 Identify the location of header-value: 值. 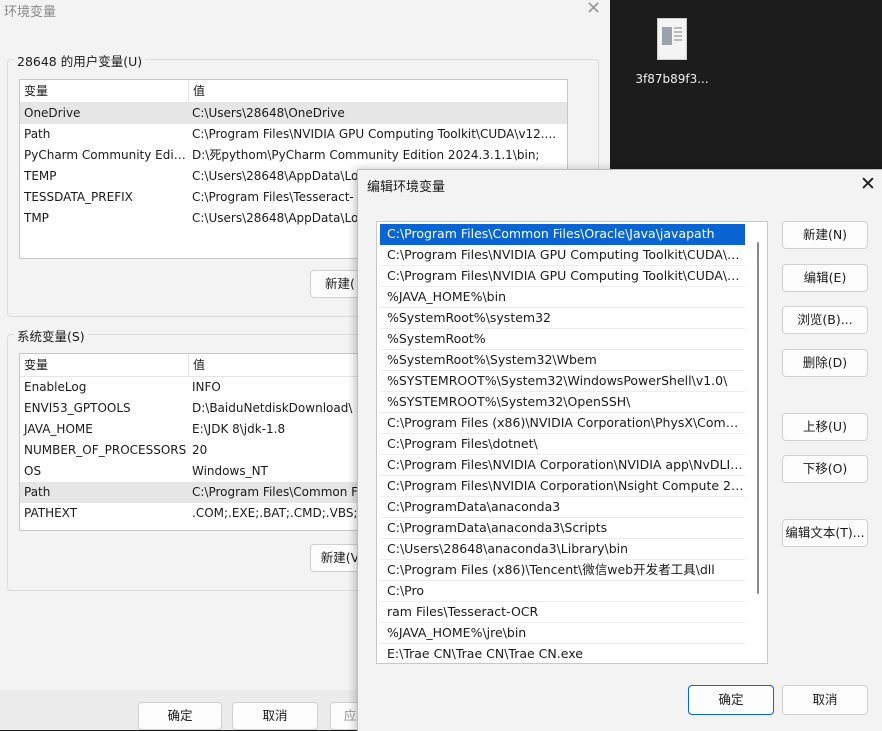
(378, 91).